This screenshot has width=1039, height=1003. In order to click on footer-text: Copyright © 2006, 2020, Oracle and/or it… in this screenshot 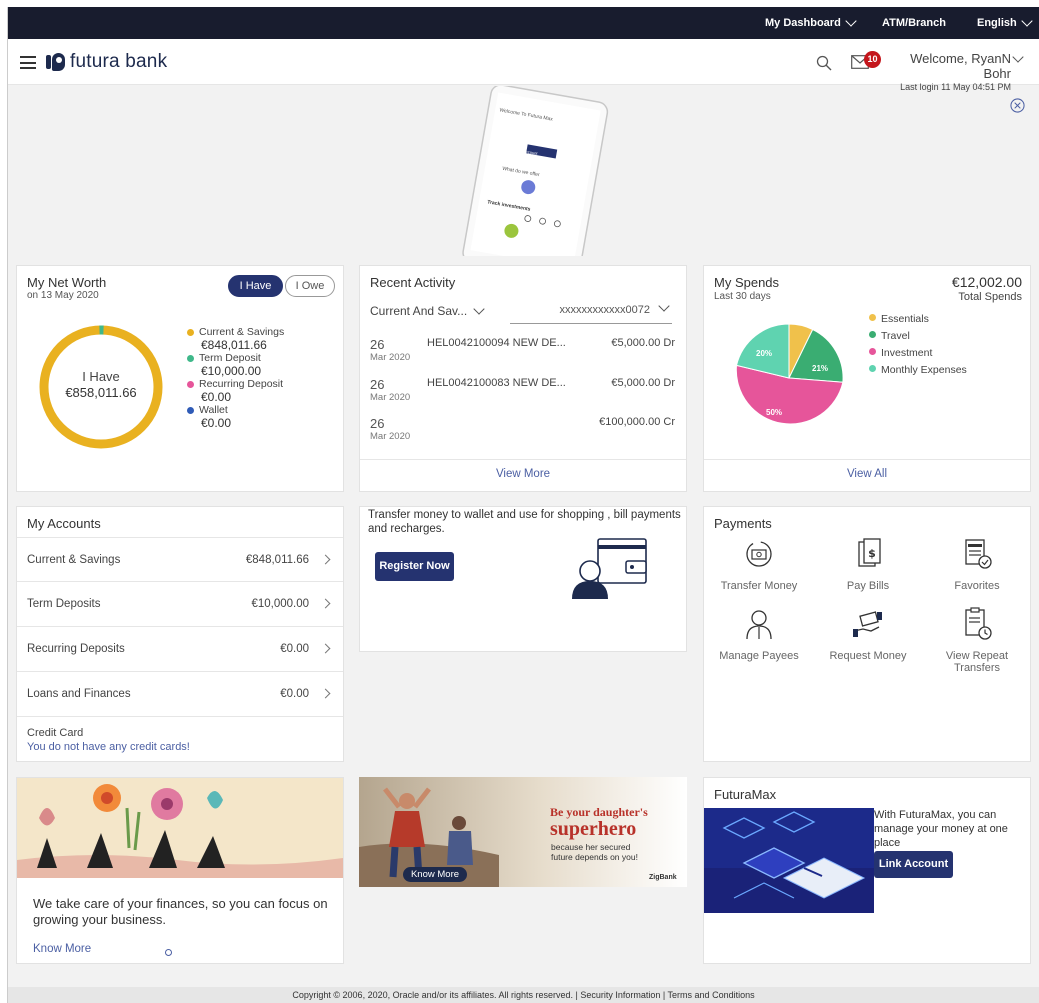, I will do `click(523, 995)`.